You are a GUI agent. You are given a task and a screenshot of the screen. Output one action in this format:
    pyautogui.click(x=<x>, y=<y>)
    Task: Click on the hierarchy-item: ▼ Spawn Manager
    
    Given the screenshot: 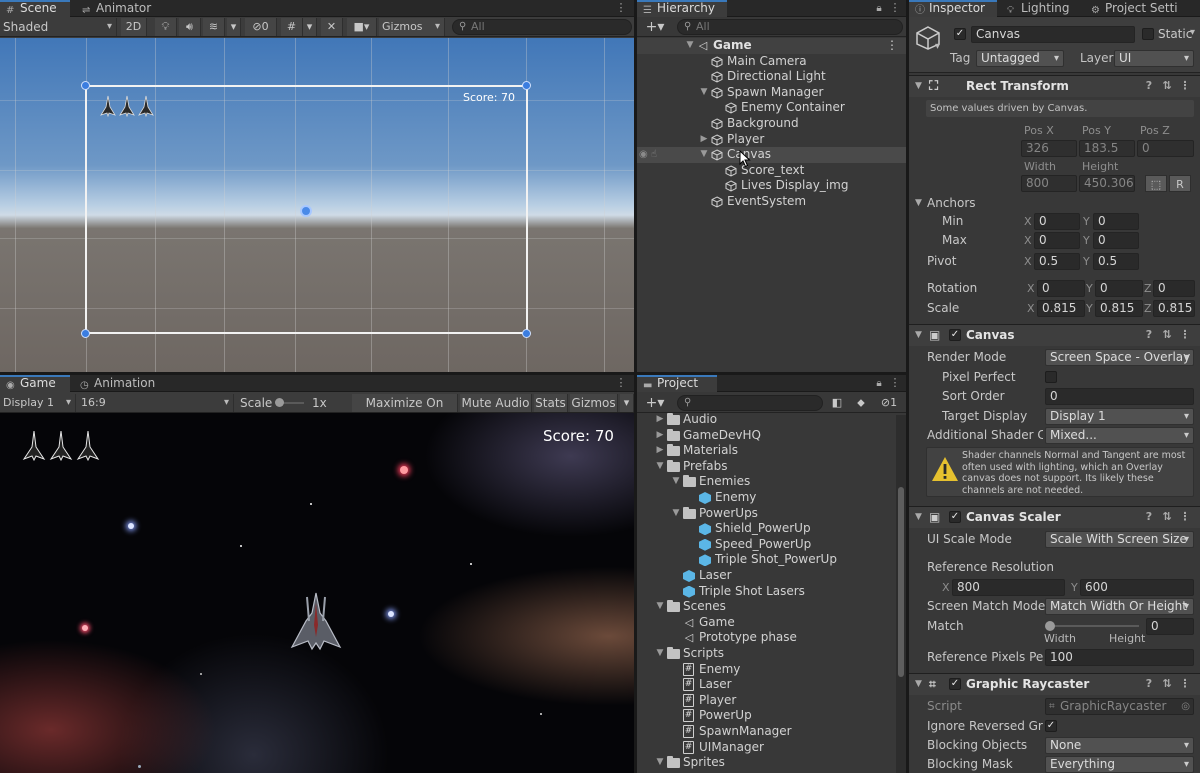 What is the action you would take?
    pyautogui.click(x=771, y=93)
    